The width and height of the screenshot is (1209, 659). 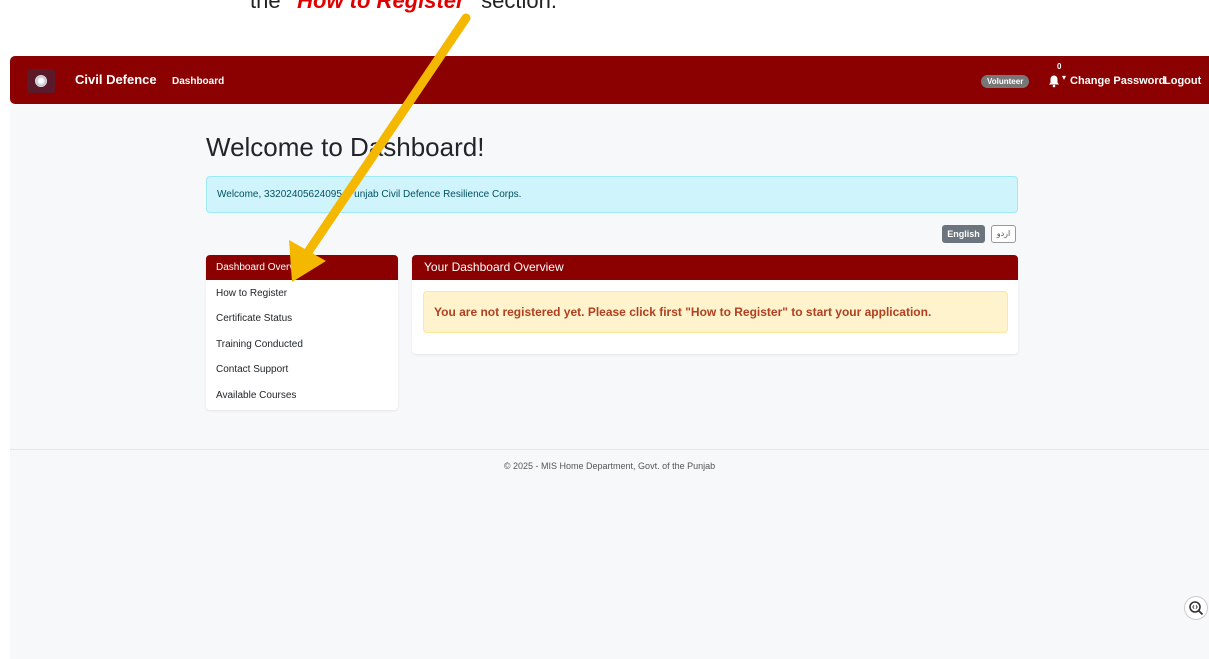 What do you see at coordinates (715, 267) in the screenshot?
I see `panel-title: Your Dashboard Overview` at bounding box center [715, 267].